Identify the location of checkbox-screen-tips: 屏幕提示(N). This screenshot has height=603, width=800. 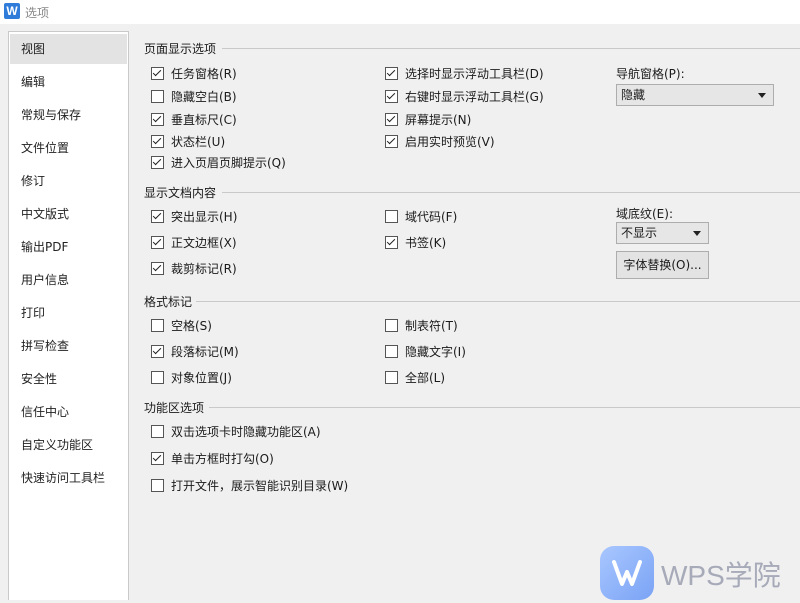
(428, 119).